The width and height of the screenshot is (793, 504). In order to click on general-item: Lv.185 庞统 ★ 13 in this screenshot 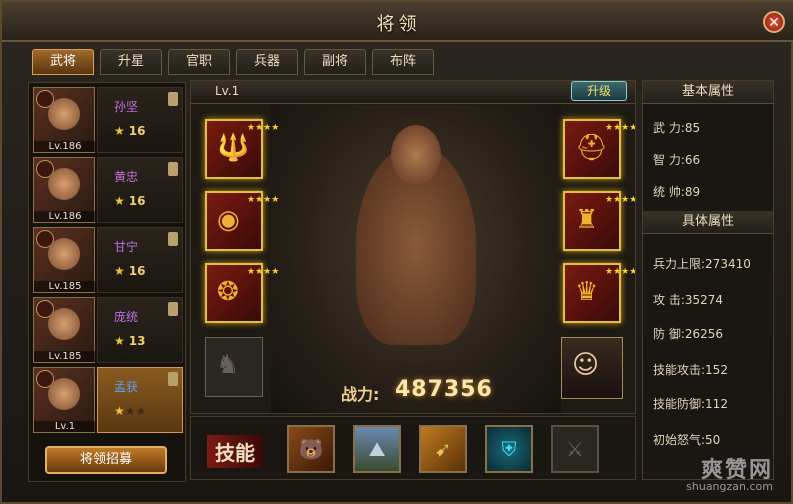, I will do `click(108, 330)`.